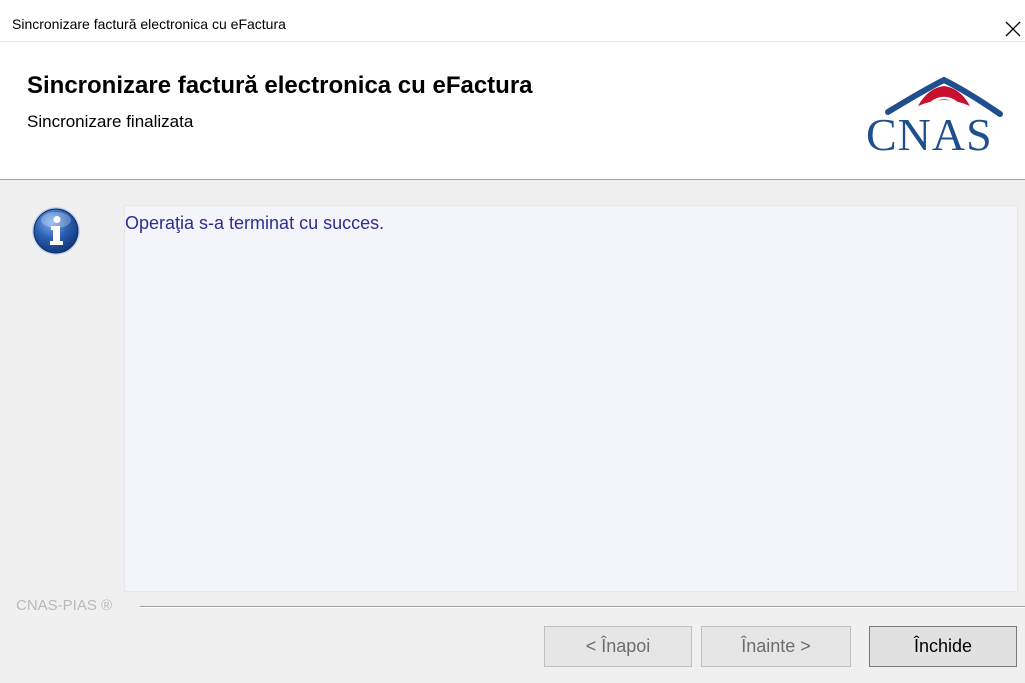 Image resolution: width=1025 pixels, height=683 pixels. Describe the element at coordinates (943, 646) in the screenshot. I see `close-button: Închide` at that location.